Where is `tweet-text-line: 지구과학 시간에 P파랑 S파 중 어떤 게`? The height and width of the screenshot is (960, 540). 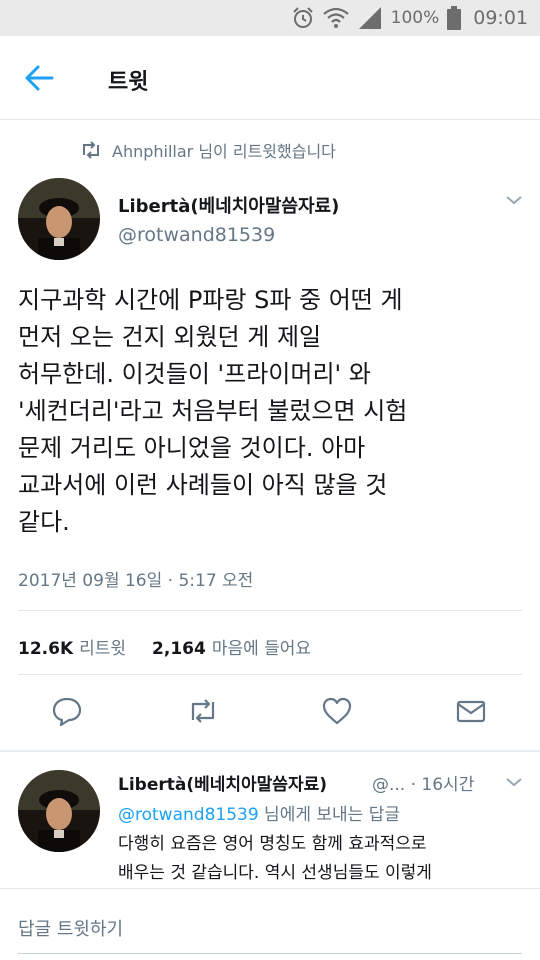
tweet-text-line: 지구과학 시간에 P파랑 S파 중 어떤 게 is located at coordinates (210, 300).